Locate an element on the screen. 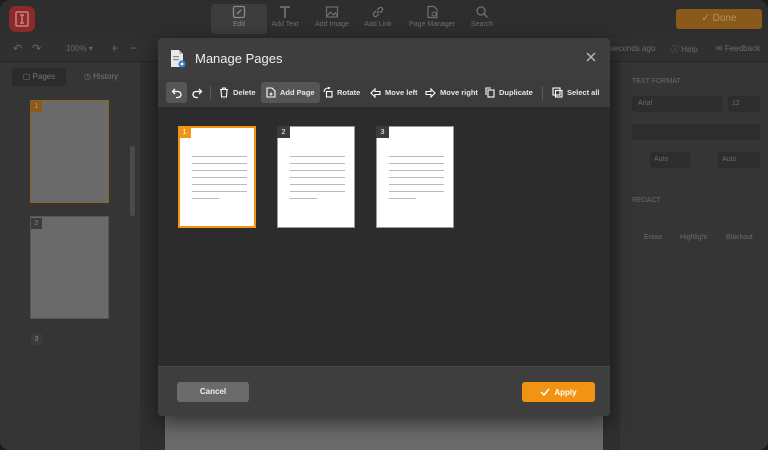  apply-button: Apply is located at coordinates (558, 392).